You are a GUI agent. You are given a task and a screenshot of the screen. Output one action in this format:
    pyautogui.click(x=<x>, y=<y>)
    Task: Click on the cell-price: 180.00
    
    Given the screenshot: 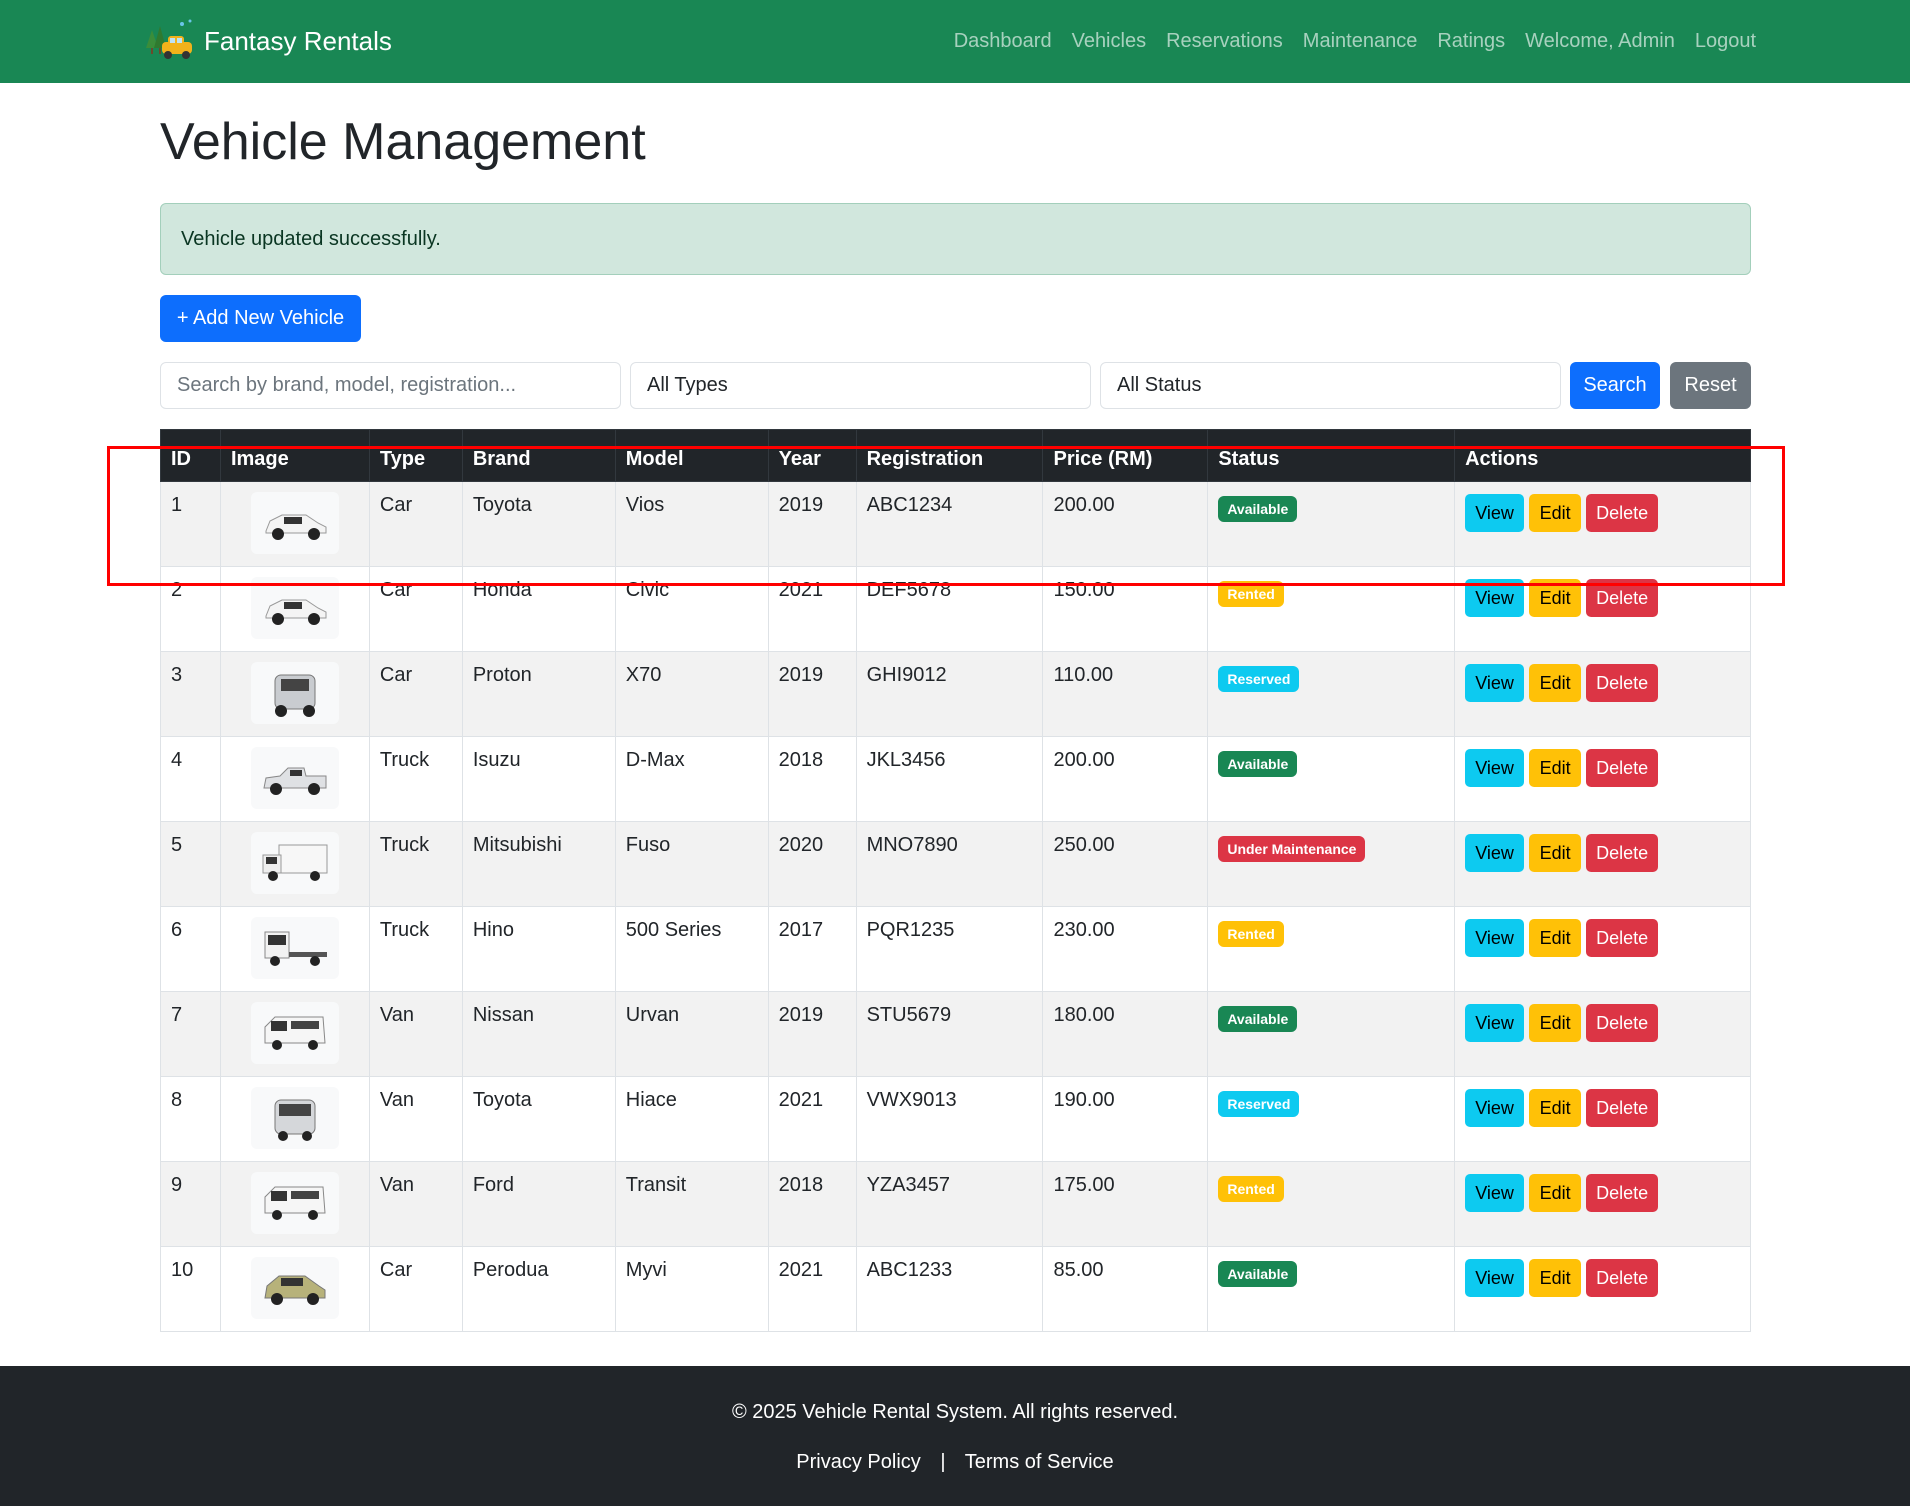 What is the action you would take?
    pyautogui.click(x=1125, y=1034)
    